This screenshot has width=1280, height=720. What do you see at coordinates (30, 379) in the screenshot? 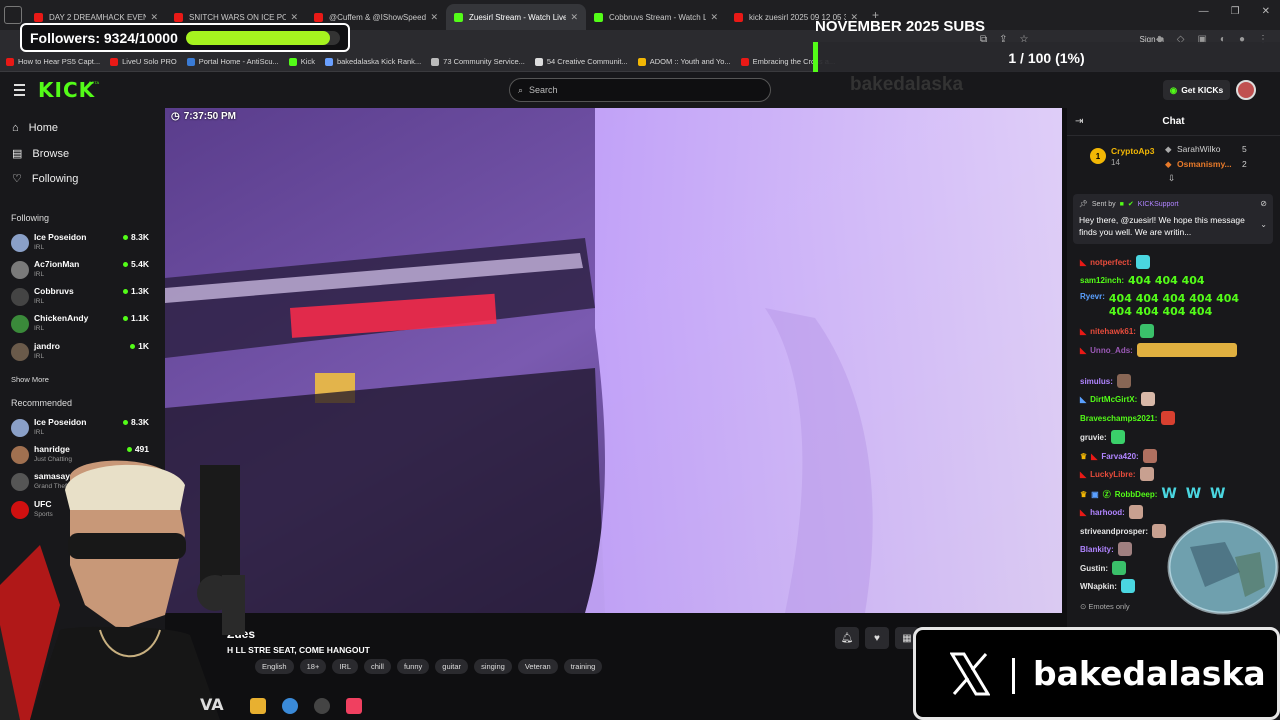
I see `show-more-link: Show More` at bounding box center [30, 379].